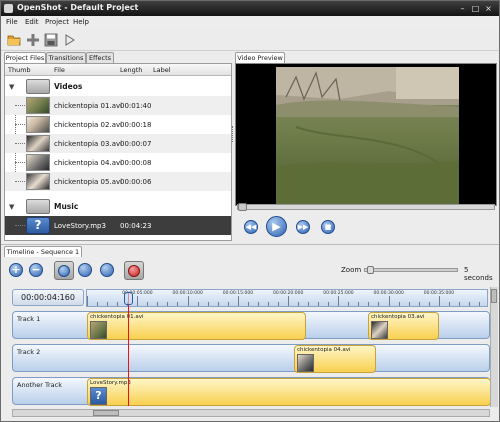  Describe the element at coordinates (57, 22) in the screenshot. I see `menu-project: Project` at that location.